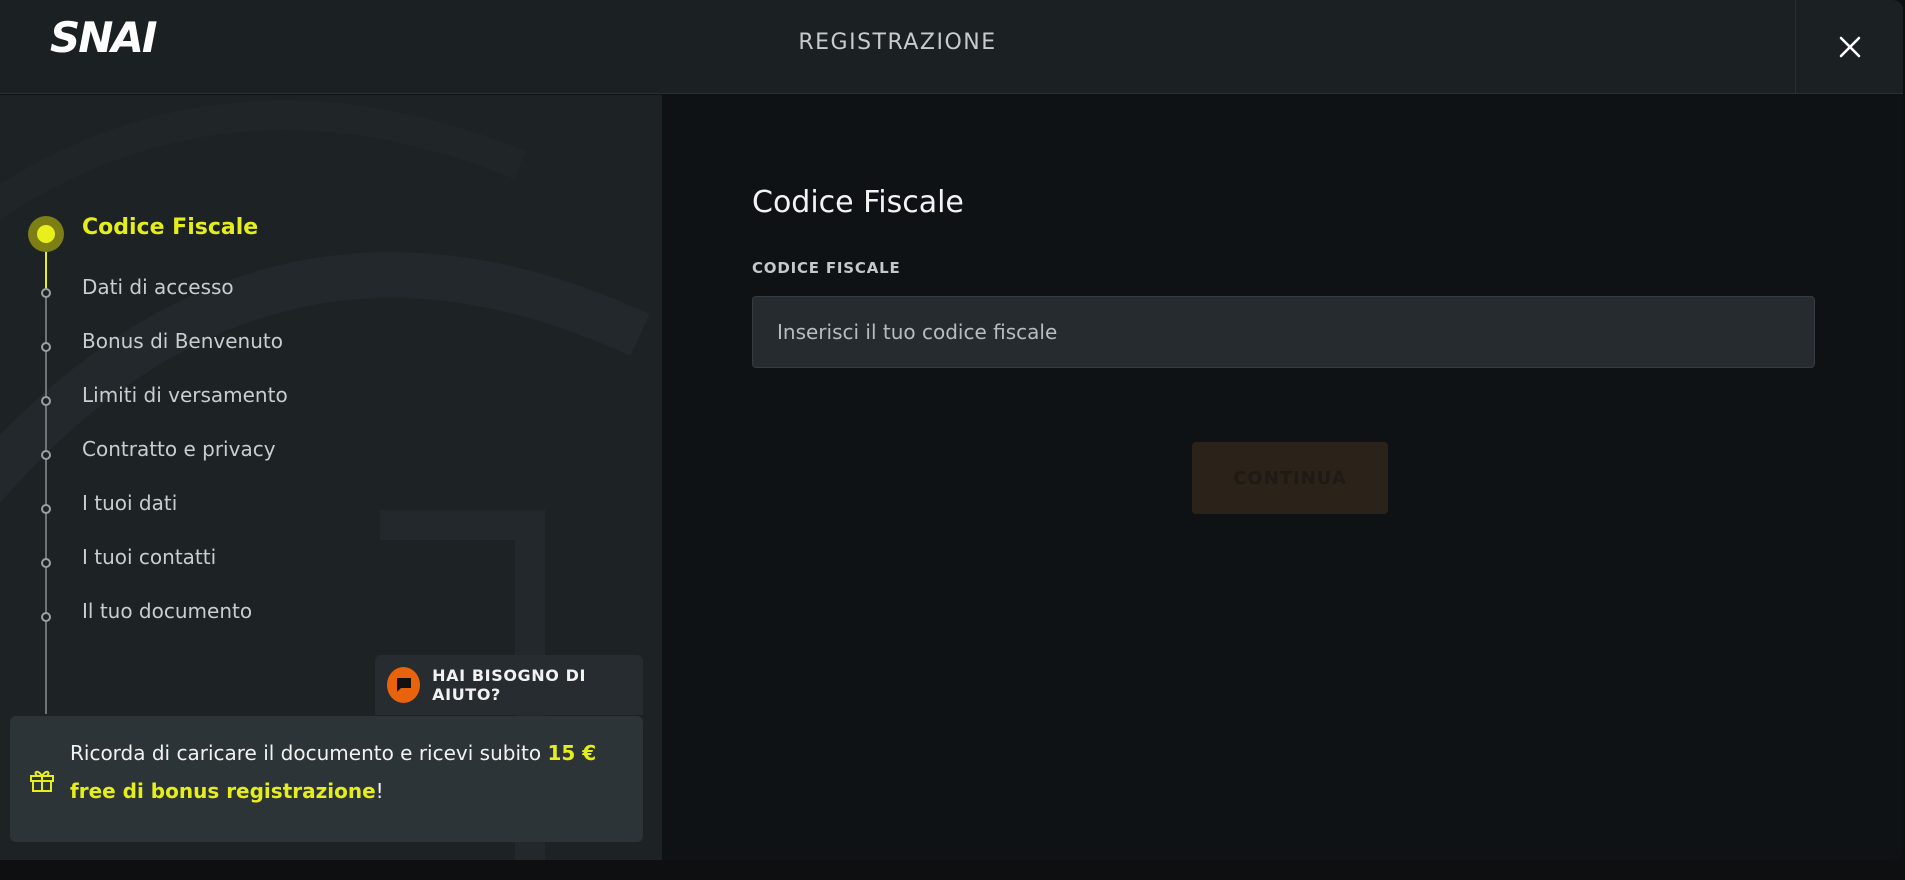  I want to click on help-label: HAI BISOGNO DI AIUTO?, so click(509, 685).